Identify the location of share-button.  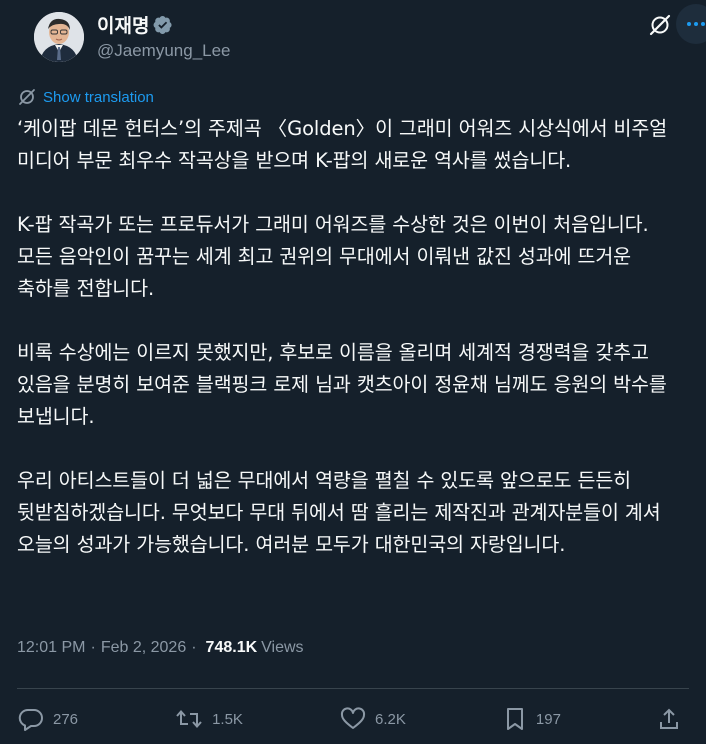
(673, 719).